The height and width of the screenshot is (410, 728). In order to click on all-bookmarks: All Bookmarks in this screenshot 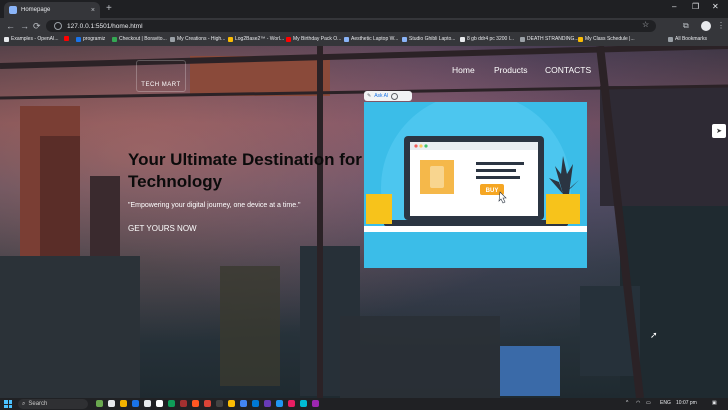, I will do `click(687, 39)`.